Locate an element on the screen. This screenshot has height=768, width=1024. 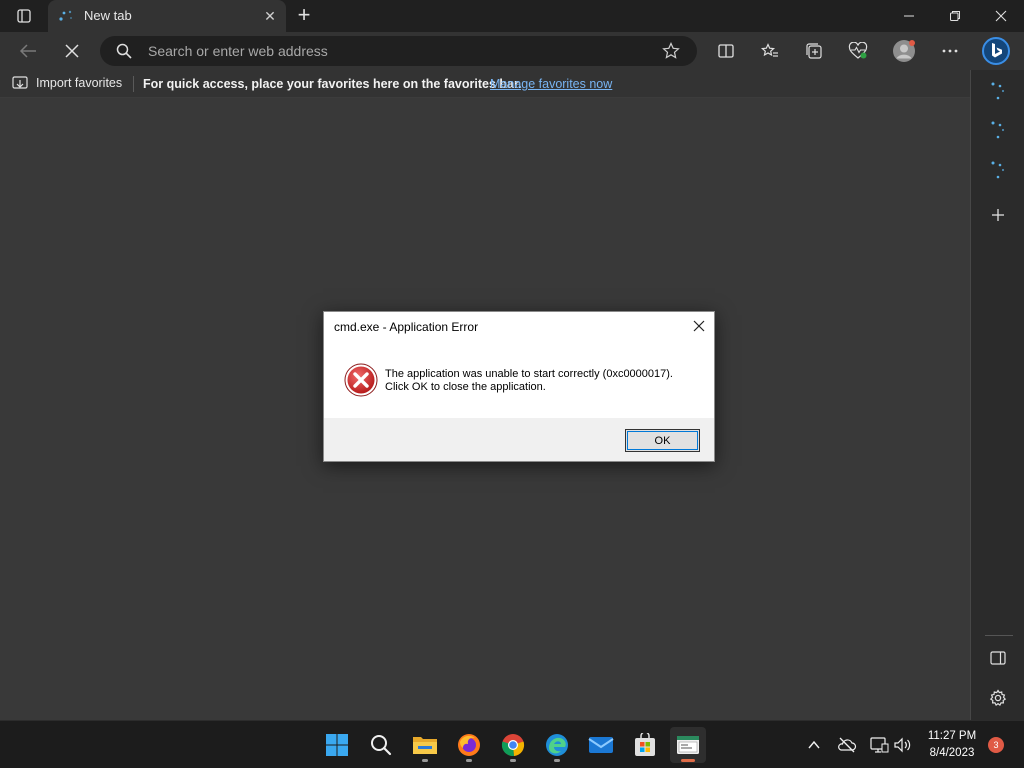
close-window-button is located at coordinates (1001, 16).